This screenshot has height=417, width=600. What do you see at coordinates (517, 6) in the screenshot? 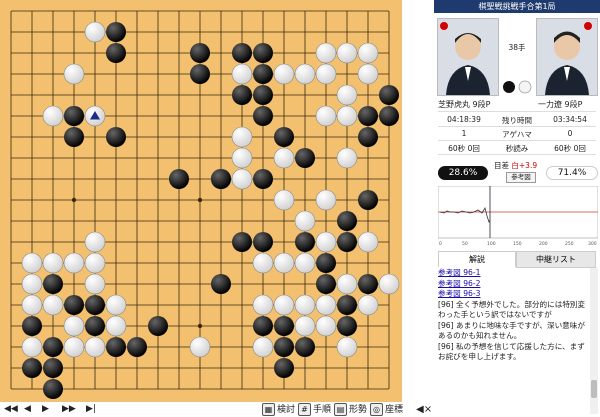
I see `match-title: 棋聖戦挑戦手合第1局` at bounding box center [517, 6].